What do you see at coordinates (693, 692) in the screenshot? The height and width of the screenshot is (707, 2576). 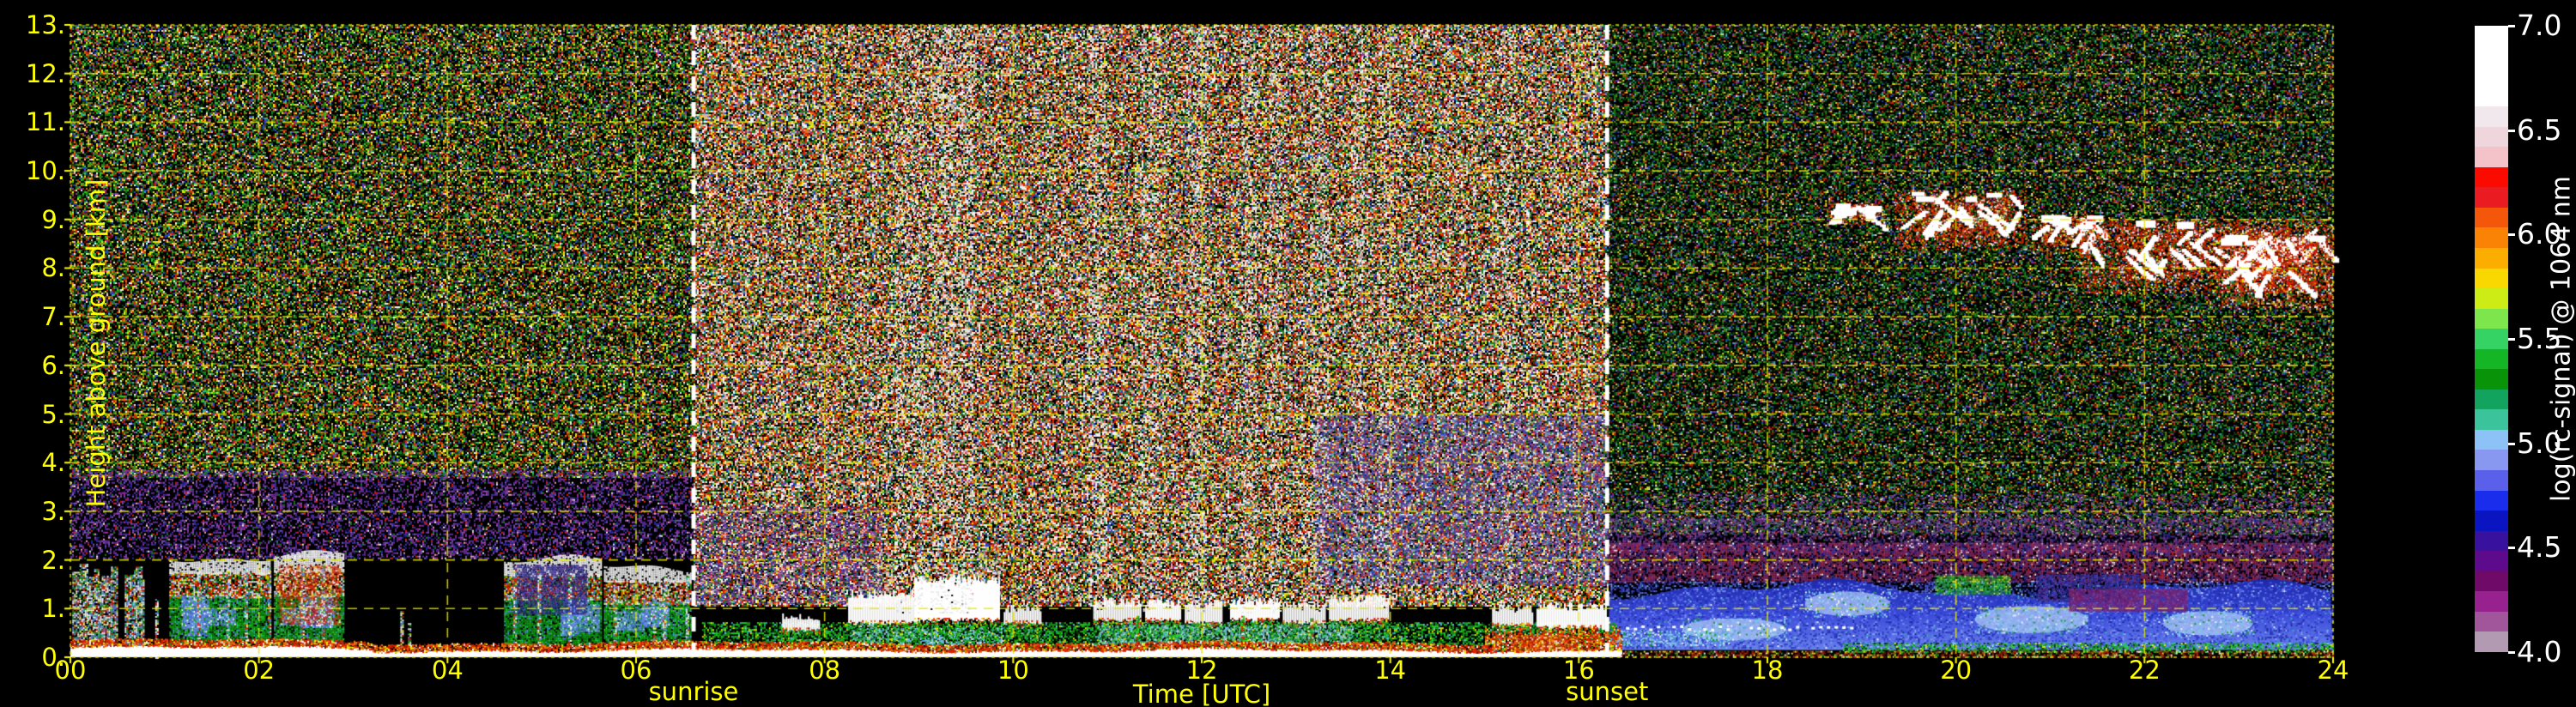 I see `sunrise-label: sunrise` at bounding box center [693, 692].